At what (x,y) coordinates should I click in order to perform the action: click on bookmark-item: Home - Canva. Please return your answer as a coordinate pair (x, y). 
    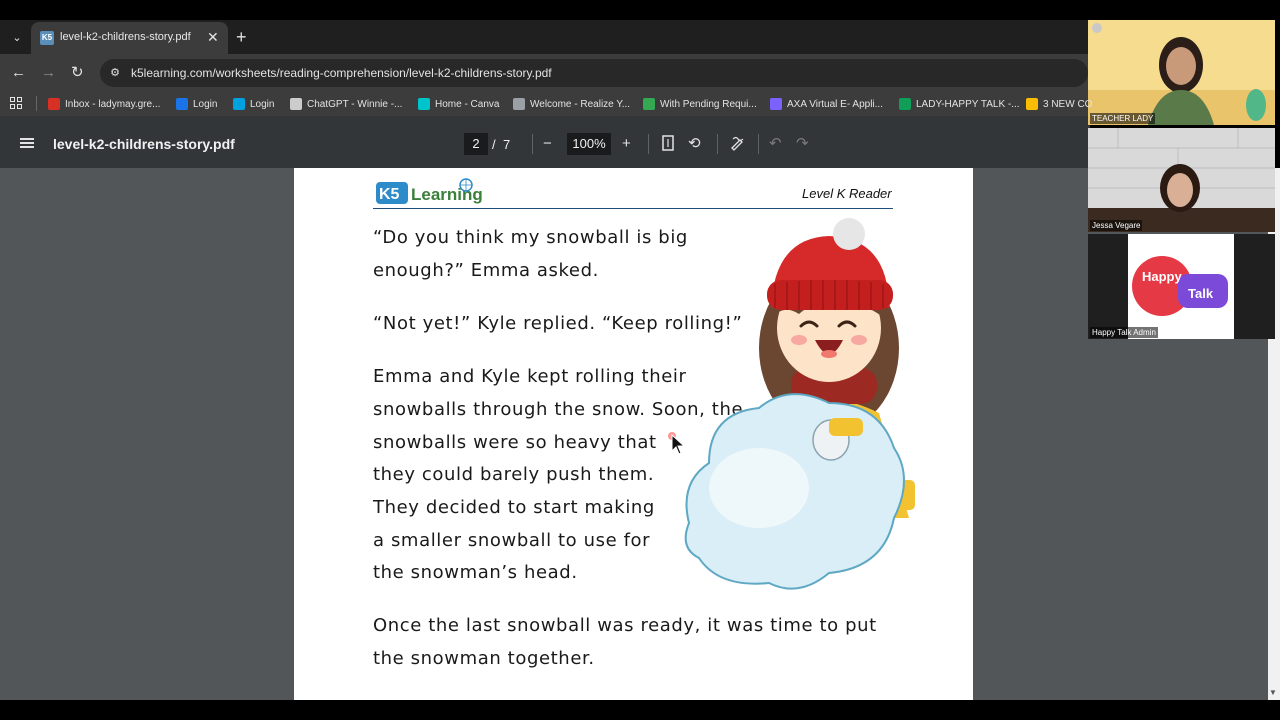
    Looking at the image, I should click on (458, 104).